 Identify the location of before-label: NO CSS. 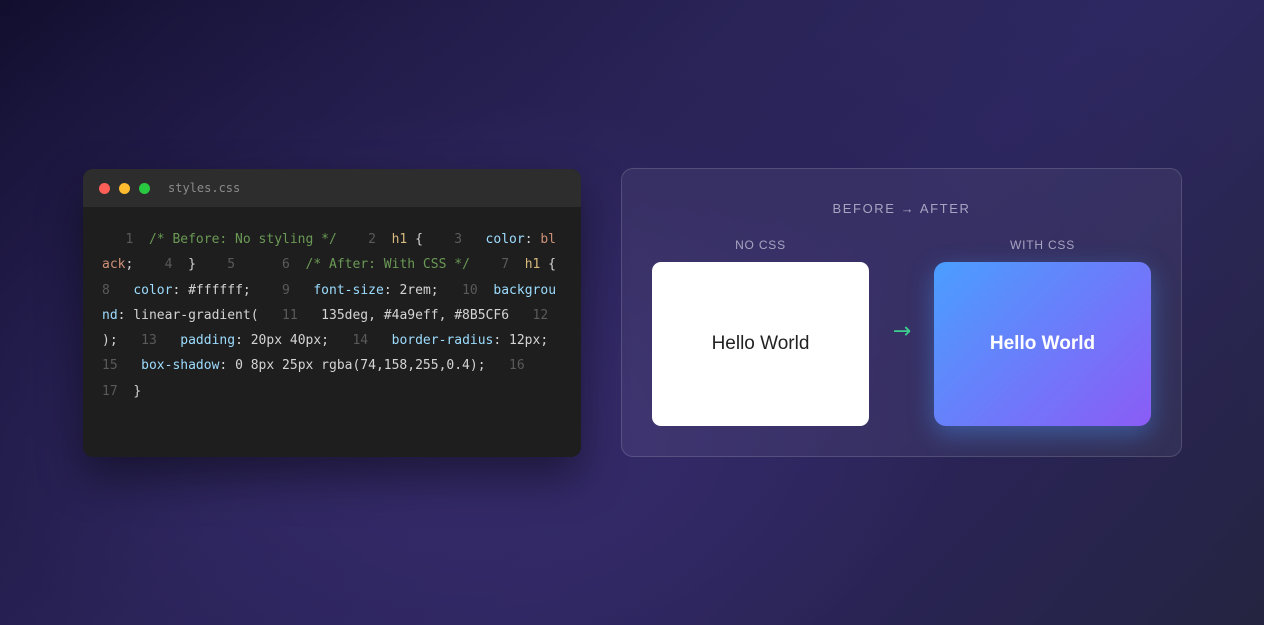
(760, 245).